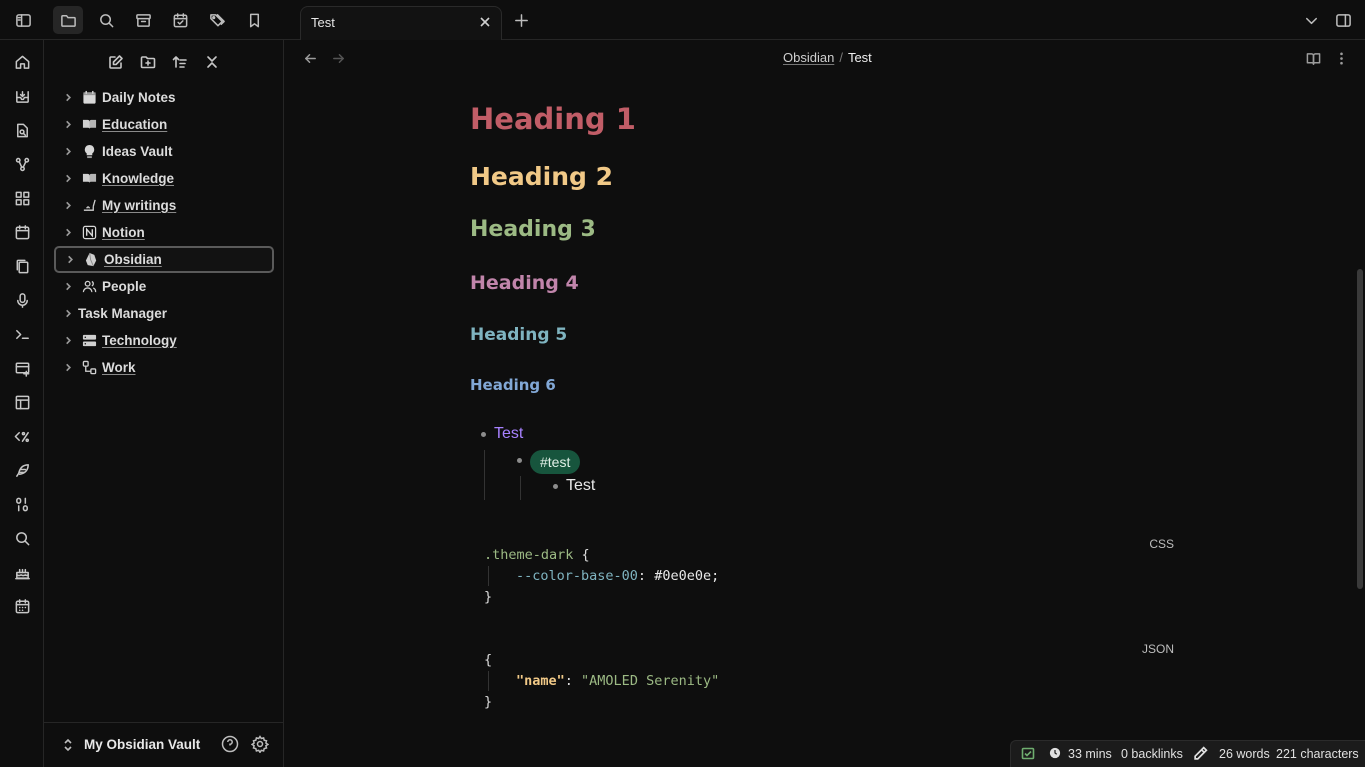 The image size is (1365, 767). Describe the element at coordinates (1341, 58) in the screenshot. I see `more-options-icon` at that location.